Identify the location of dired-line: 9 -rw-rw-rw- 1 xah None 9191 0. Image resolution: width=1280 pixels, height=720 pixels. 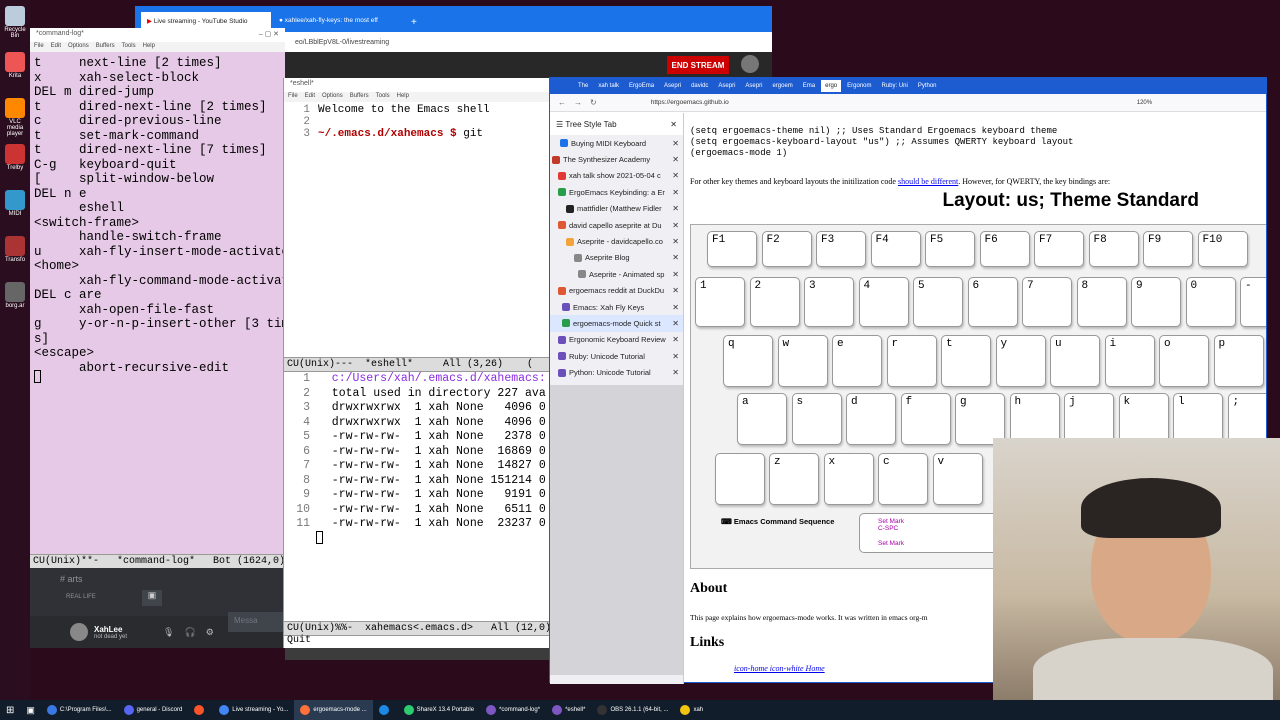
(418, 495).